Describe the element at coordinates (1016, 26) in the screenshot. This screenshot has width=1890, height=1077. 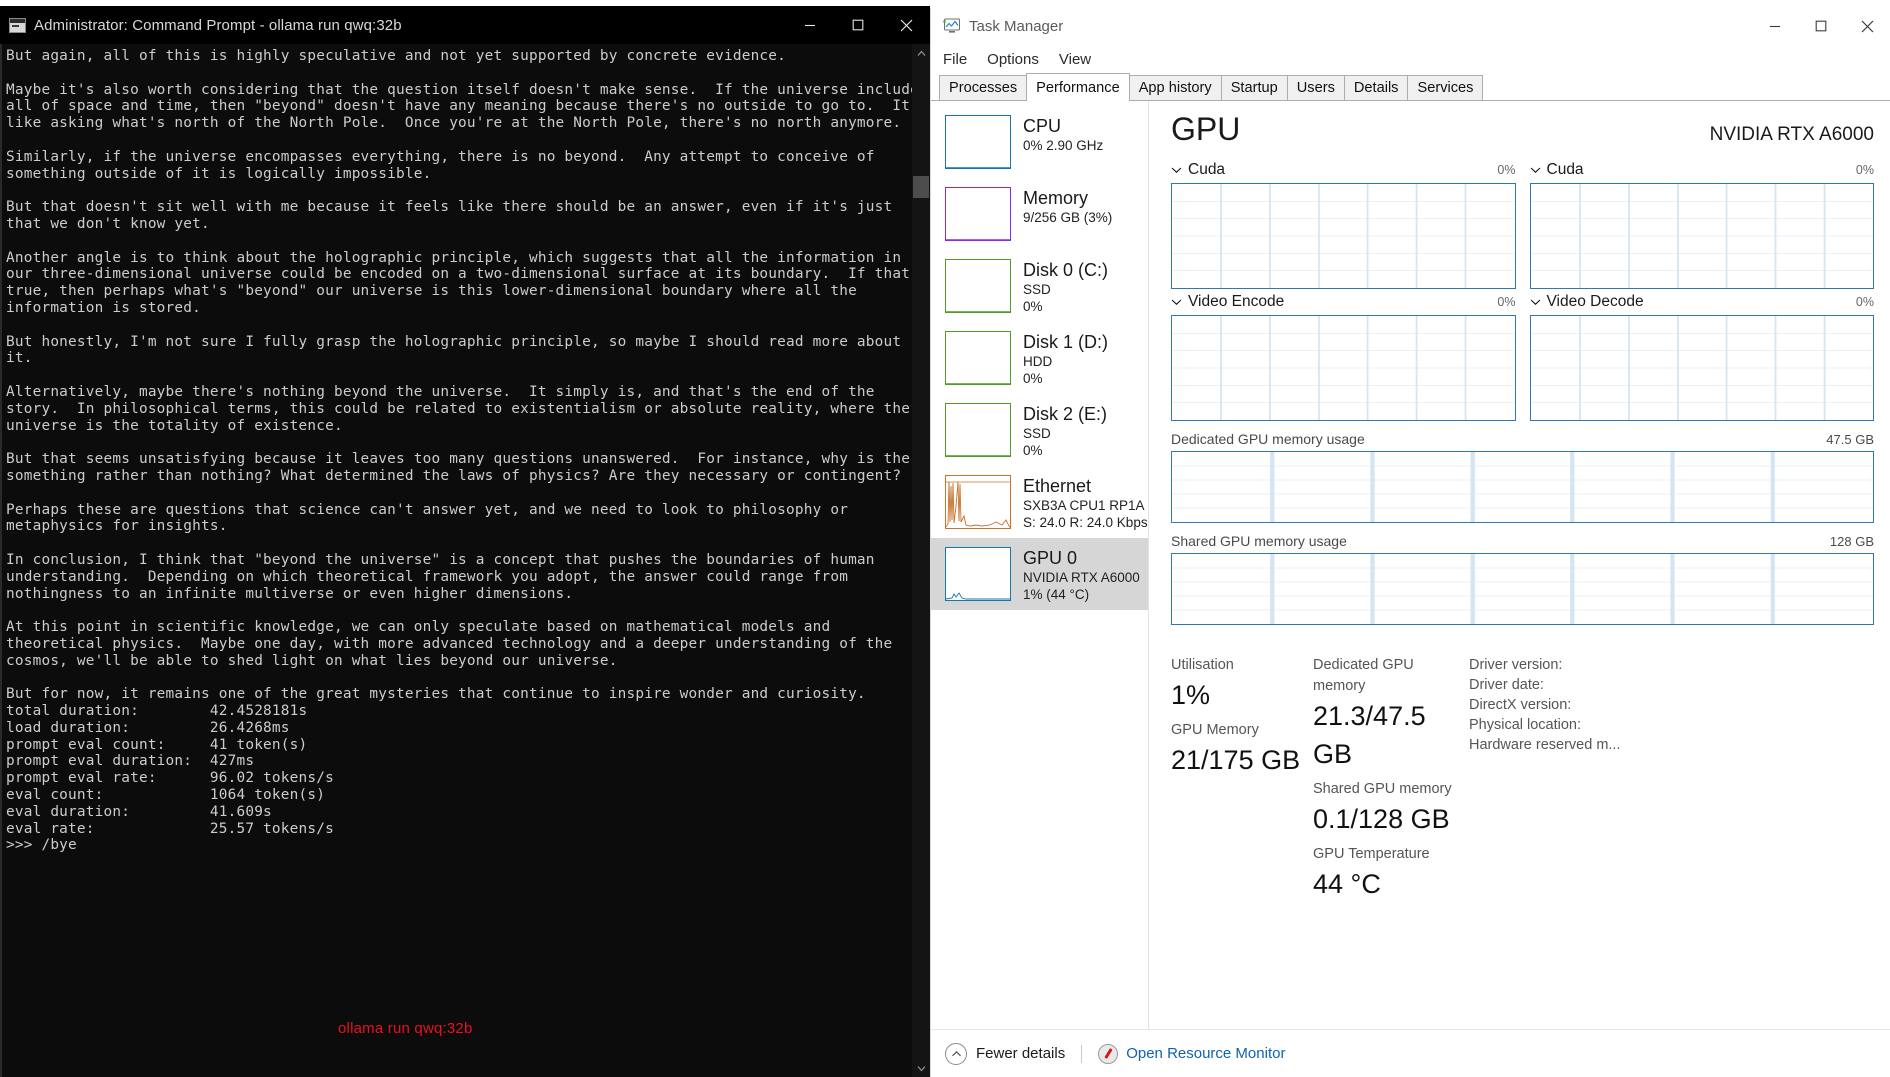
I see `taskmanager-title: Task Manager` at that location.